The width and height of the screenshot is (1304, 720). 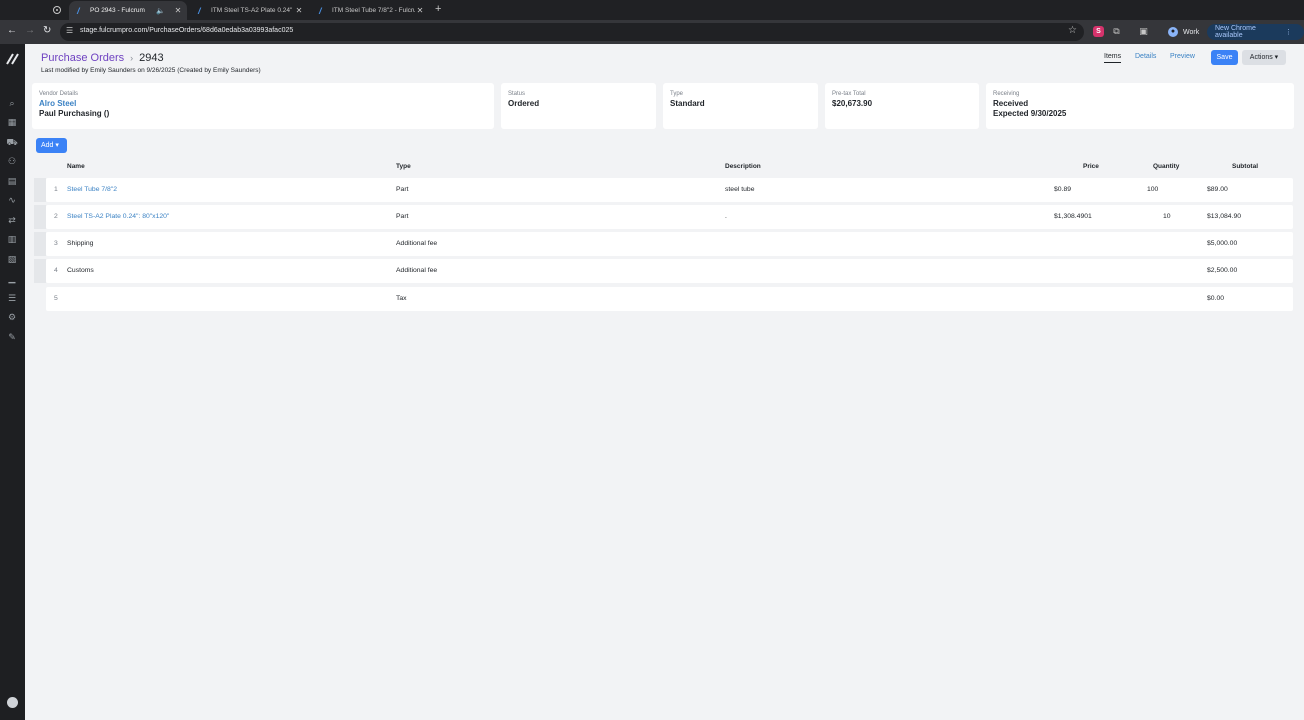 What do you see at coordinates (12, 220) in the screenshot?
I see `transfer-icon: ⇄` at bounding box center [12, 220].